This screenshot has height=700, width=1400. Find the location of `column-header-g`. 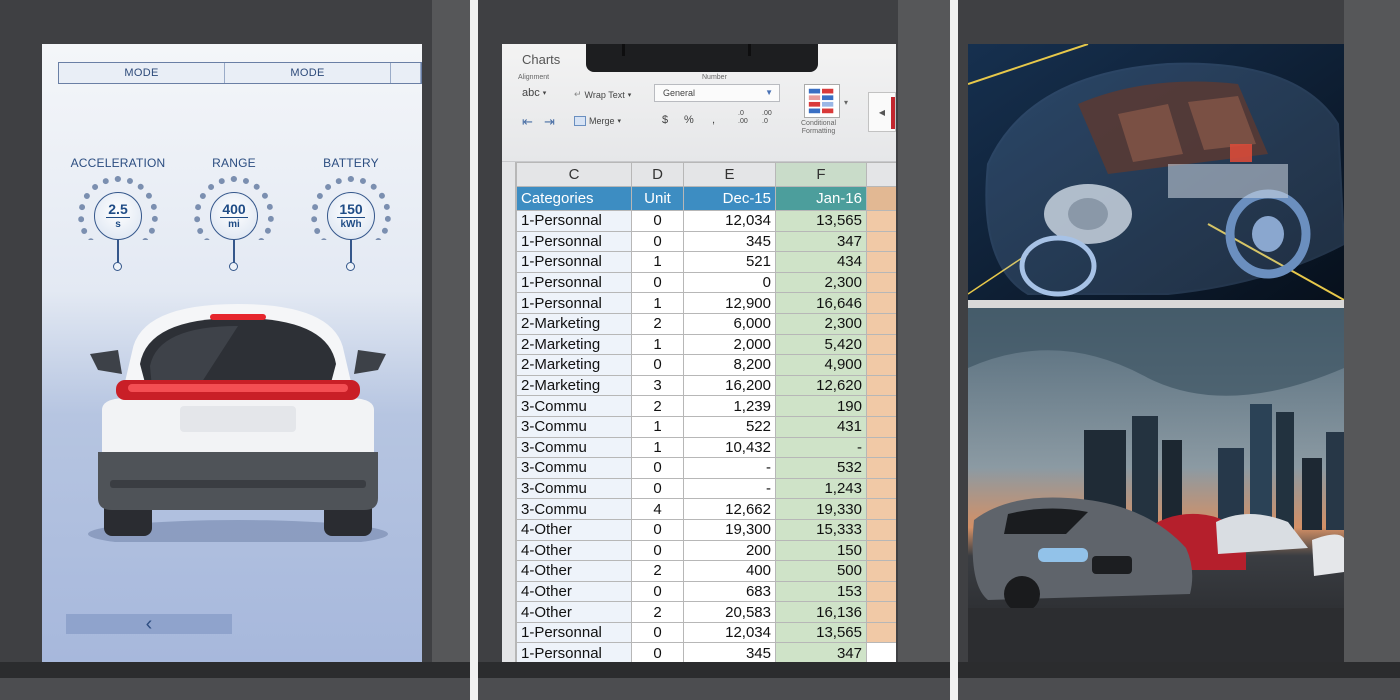

column-header-g is located at coordinates (881, 174).